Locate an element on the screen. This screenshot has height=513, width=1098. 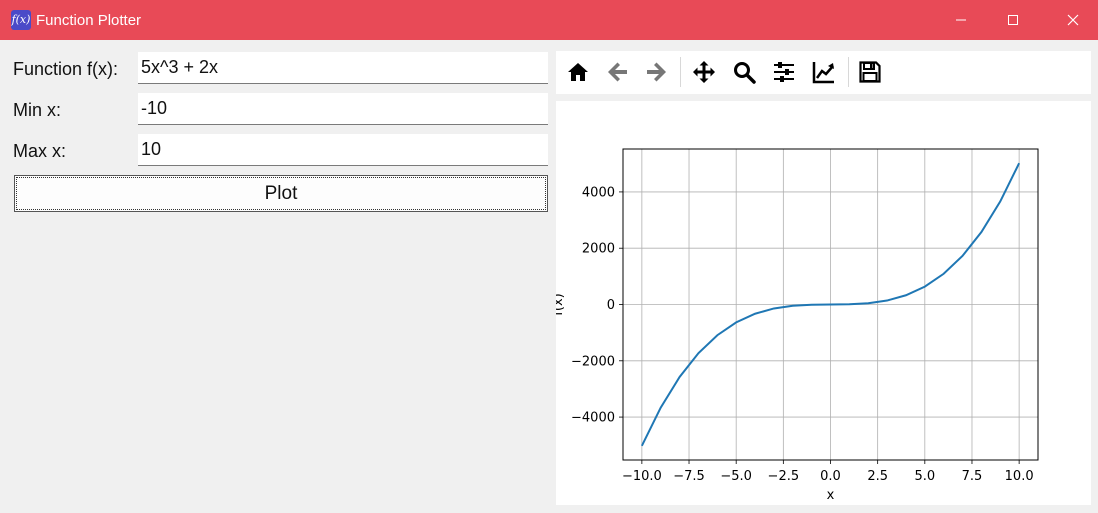
min-x-input is located at coordinates (343, 109).